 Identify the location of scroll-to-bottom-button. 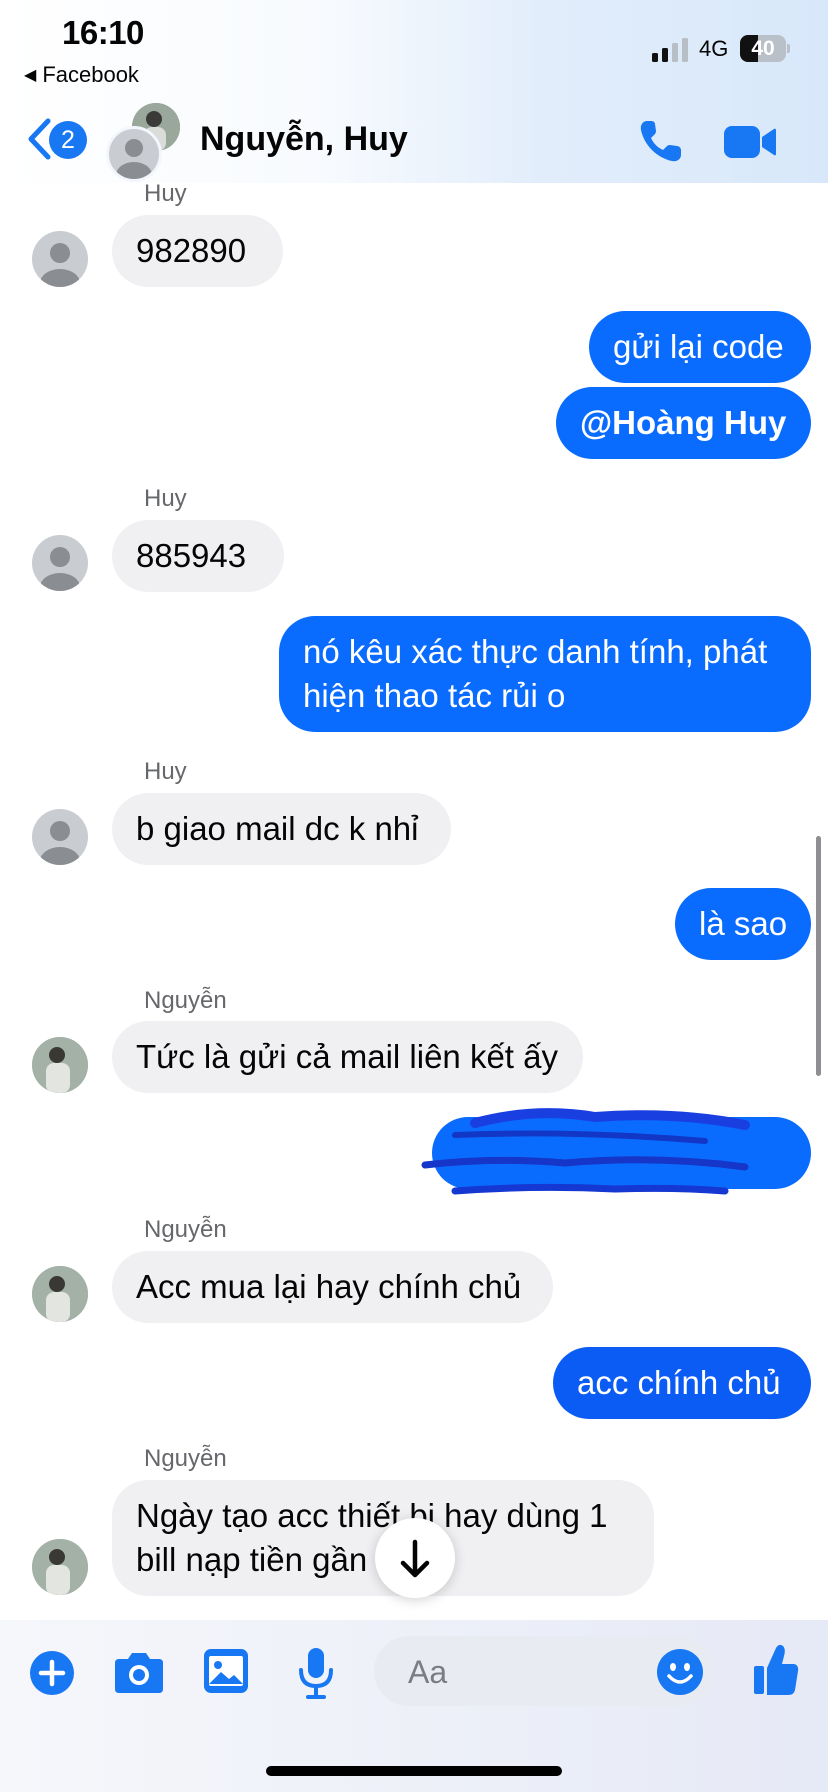
(415, 1558).